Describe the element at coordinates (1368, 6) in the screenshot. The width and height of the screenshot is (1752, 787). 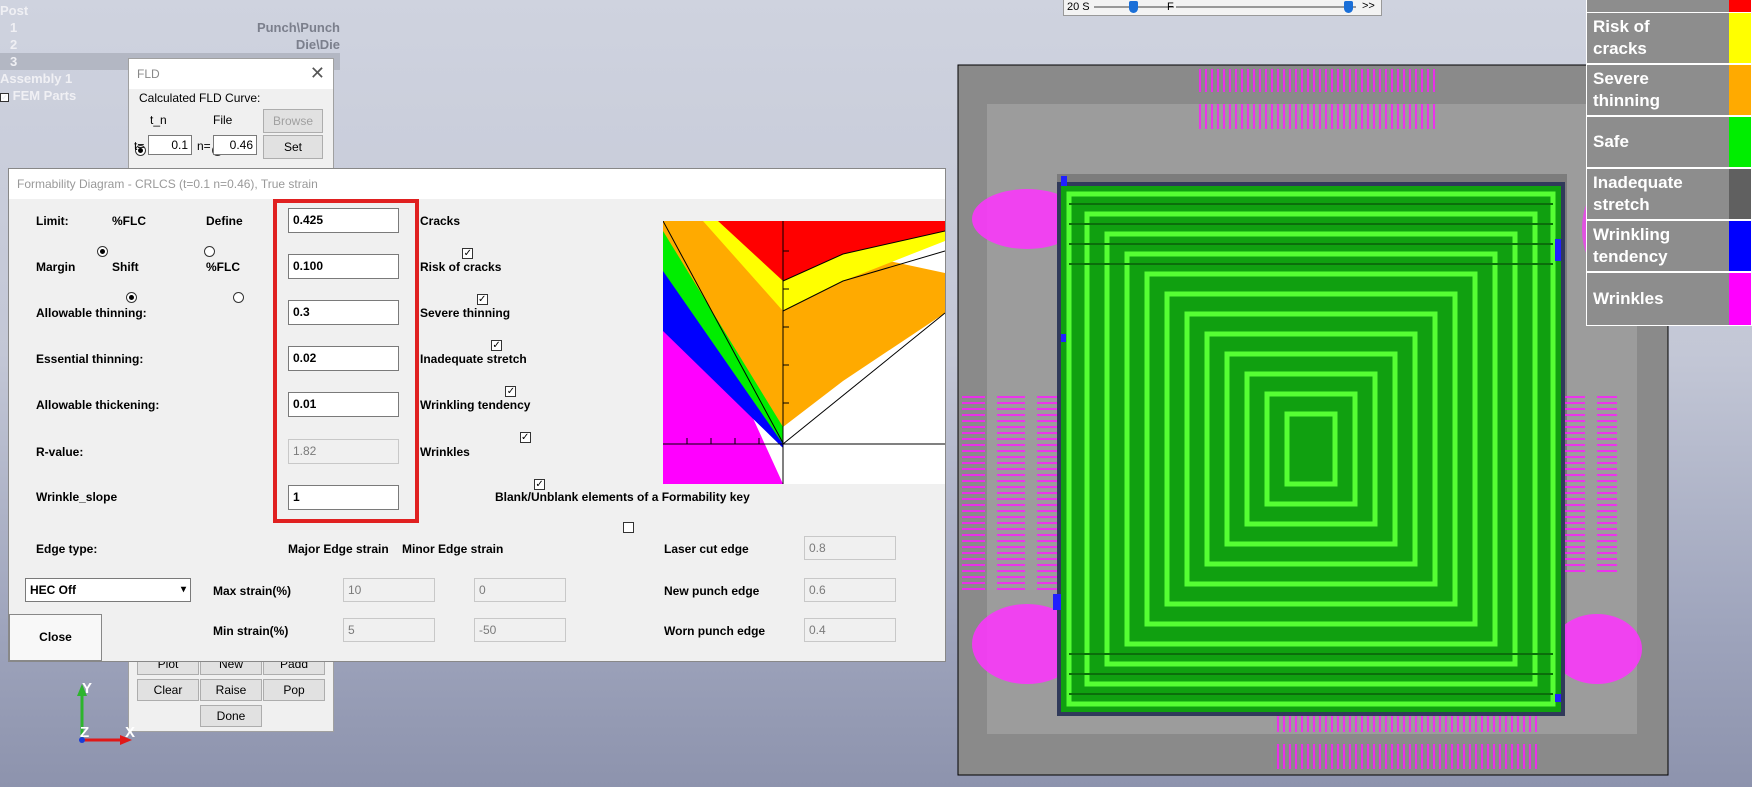
I see `toolbar-next-button: >>` at that location.